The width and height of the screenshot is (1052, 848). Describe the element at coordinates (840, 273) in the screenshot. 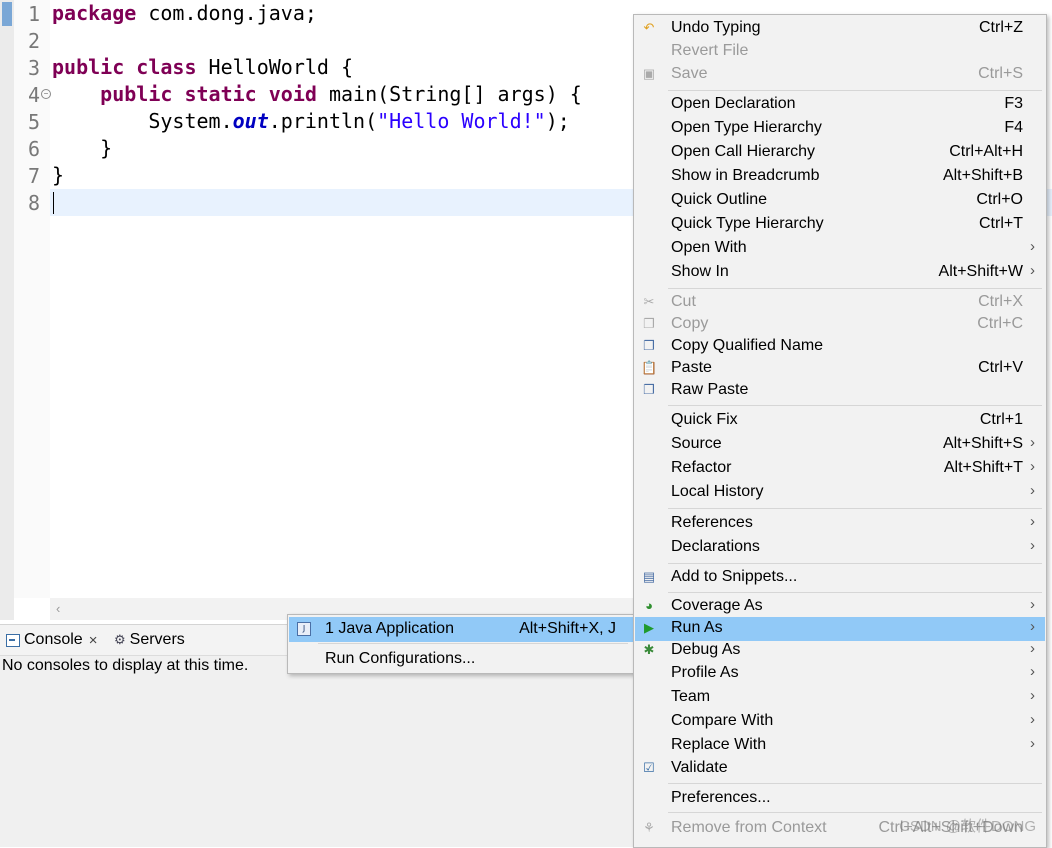

I see `menu-item-show-in: Show In Alt+Shift+W ›` at that location.